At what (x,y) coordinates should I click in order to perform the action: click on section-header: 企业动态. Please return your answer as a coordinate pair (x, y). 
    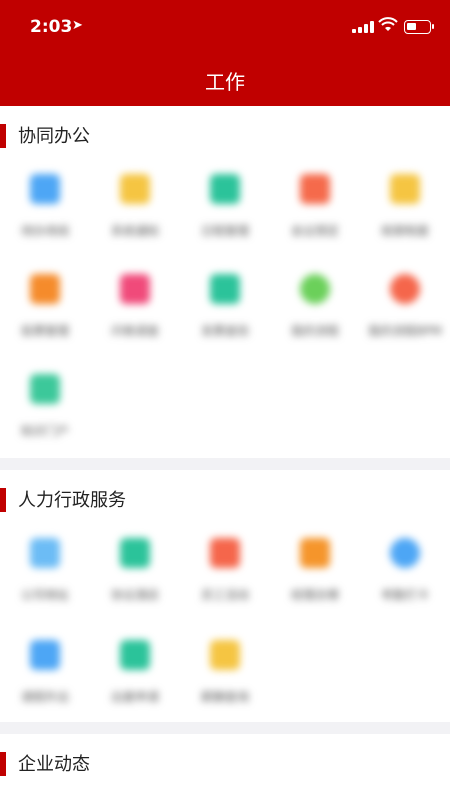
    Looking at the image, I should click on (225, 763).